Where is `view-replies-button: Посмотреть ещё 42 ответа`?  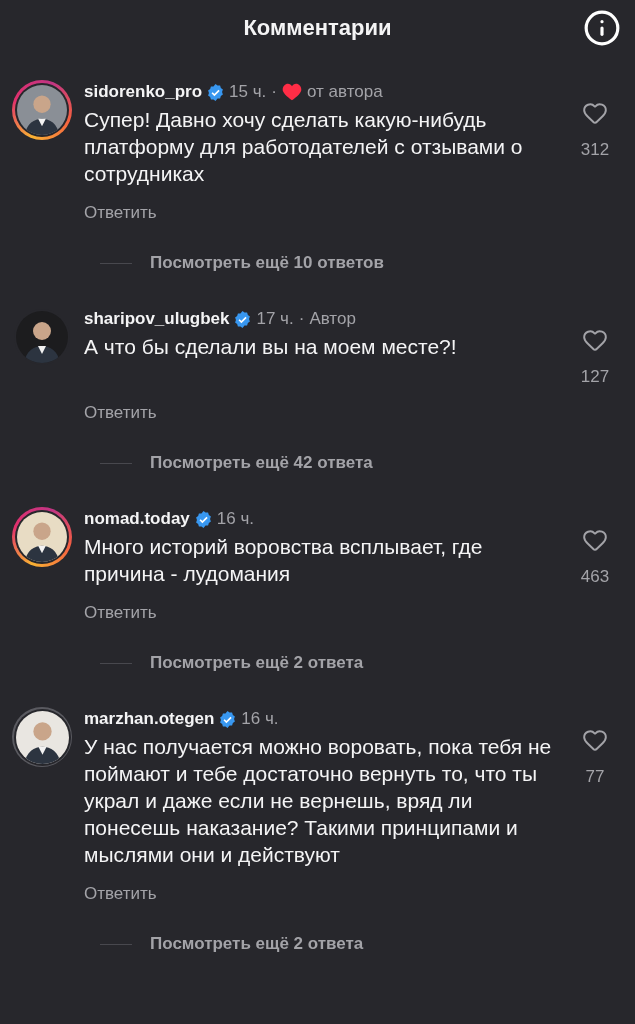
view-replies-button: Посмотреть ещё 42 ответа is located at coordinates (261, 463).